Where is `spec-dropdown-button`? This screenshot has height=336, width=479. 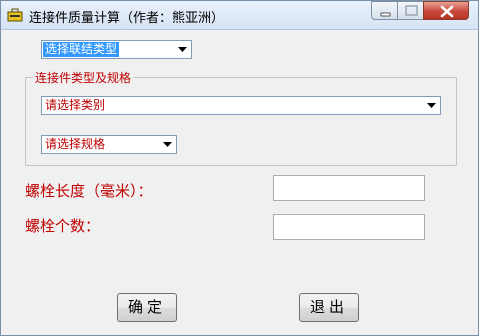 spec-dropdown-button is located at coordinates (167, 144).